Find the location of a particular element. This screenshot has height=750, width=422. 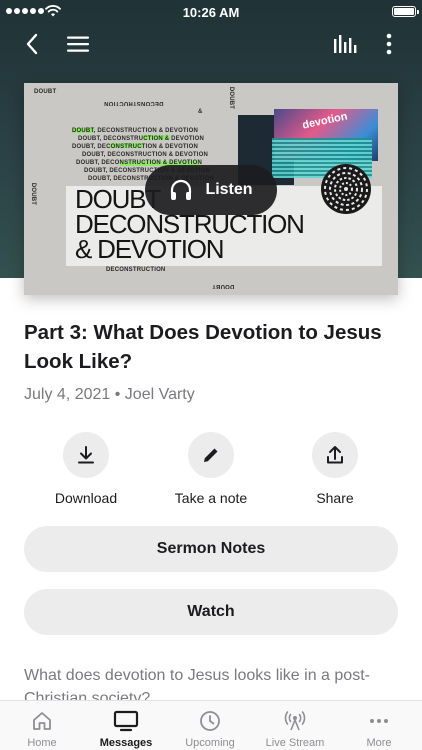

audio-bars-icon is located at coordinates (345, 44).